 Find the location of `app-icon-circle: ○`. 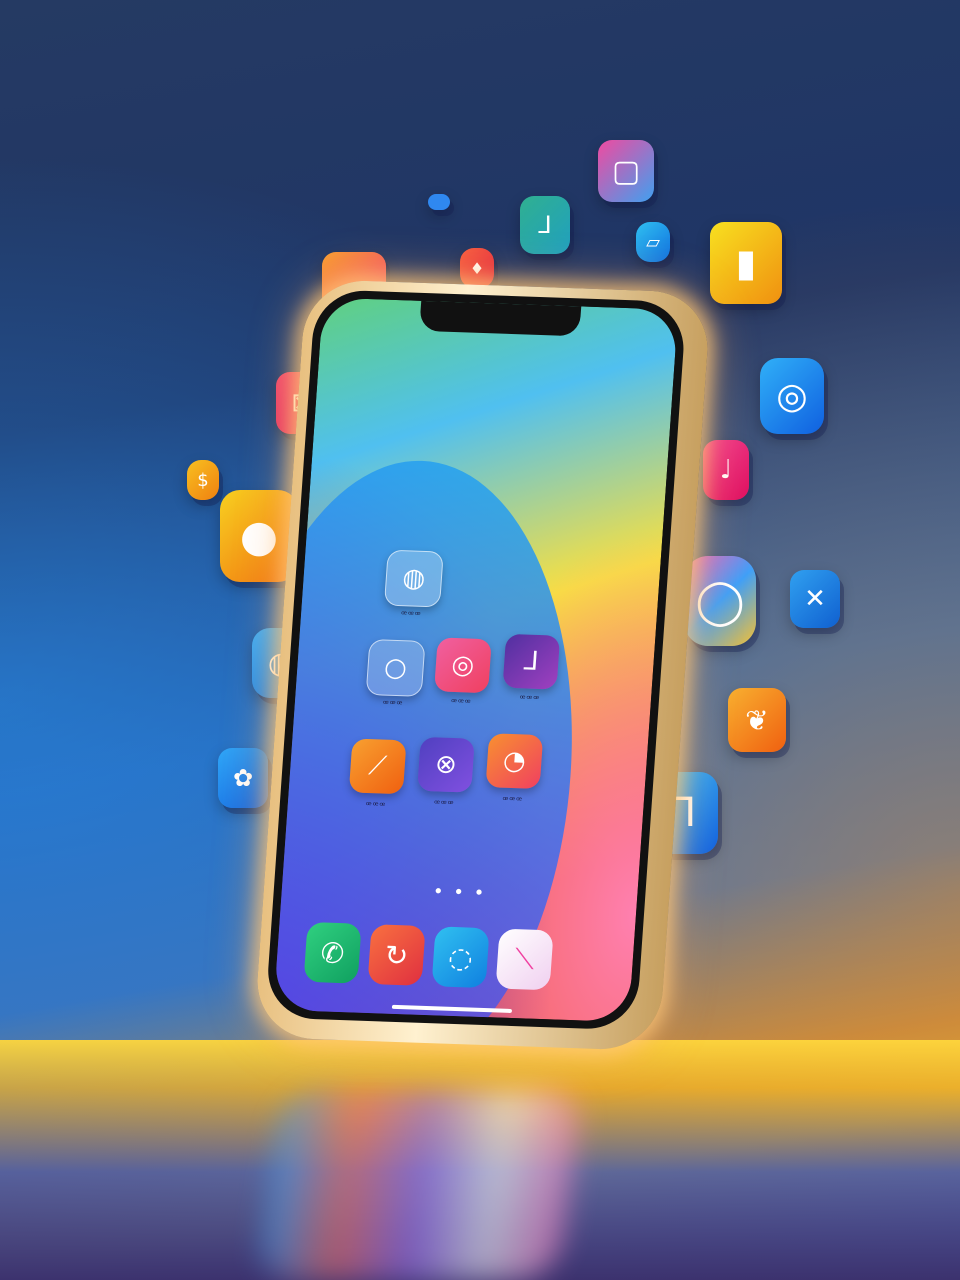

app-icon-circle: ○ is located at coordinates (395, 668).